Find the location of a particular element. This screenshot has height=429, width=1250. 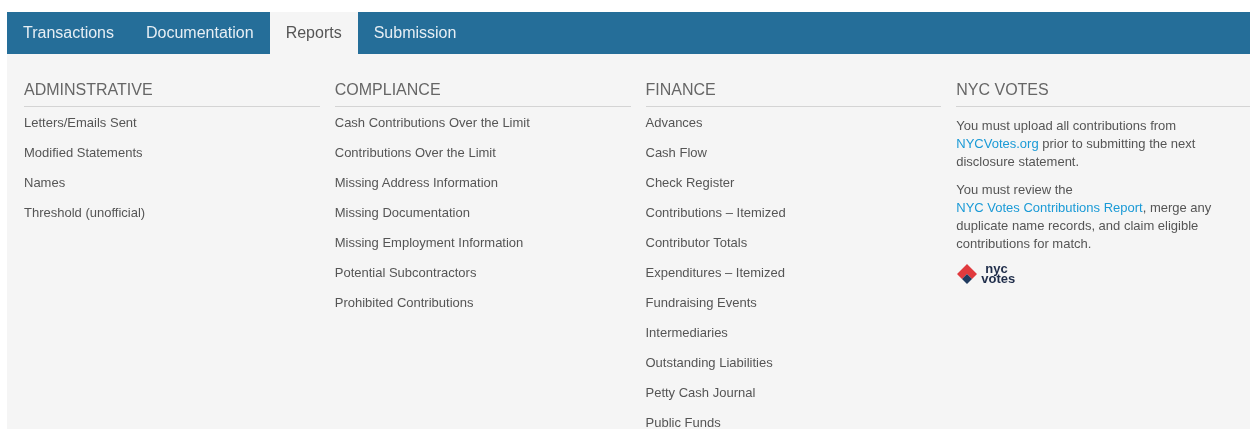

report-link: Missing Address Information is located at coordinates (416, 190).